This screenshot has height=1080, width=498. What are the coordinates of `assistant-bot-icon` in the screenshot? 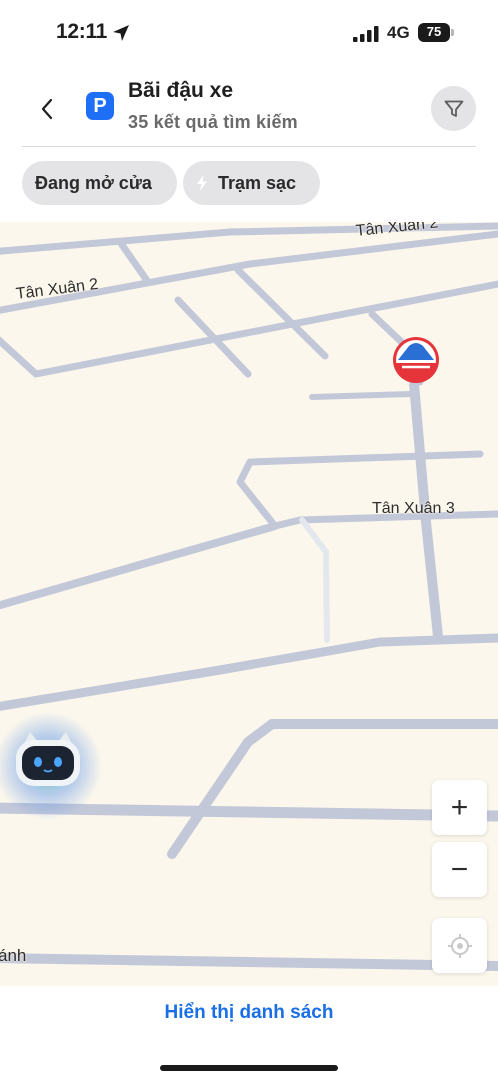 It's located at (59, 767).